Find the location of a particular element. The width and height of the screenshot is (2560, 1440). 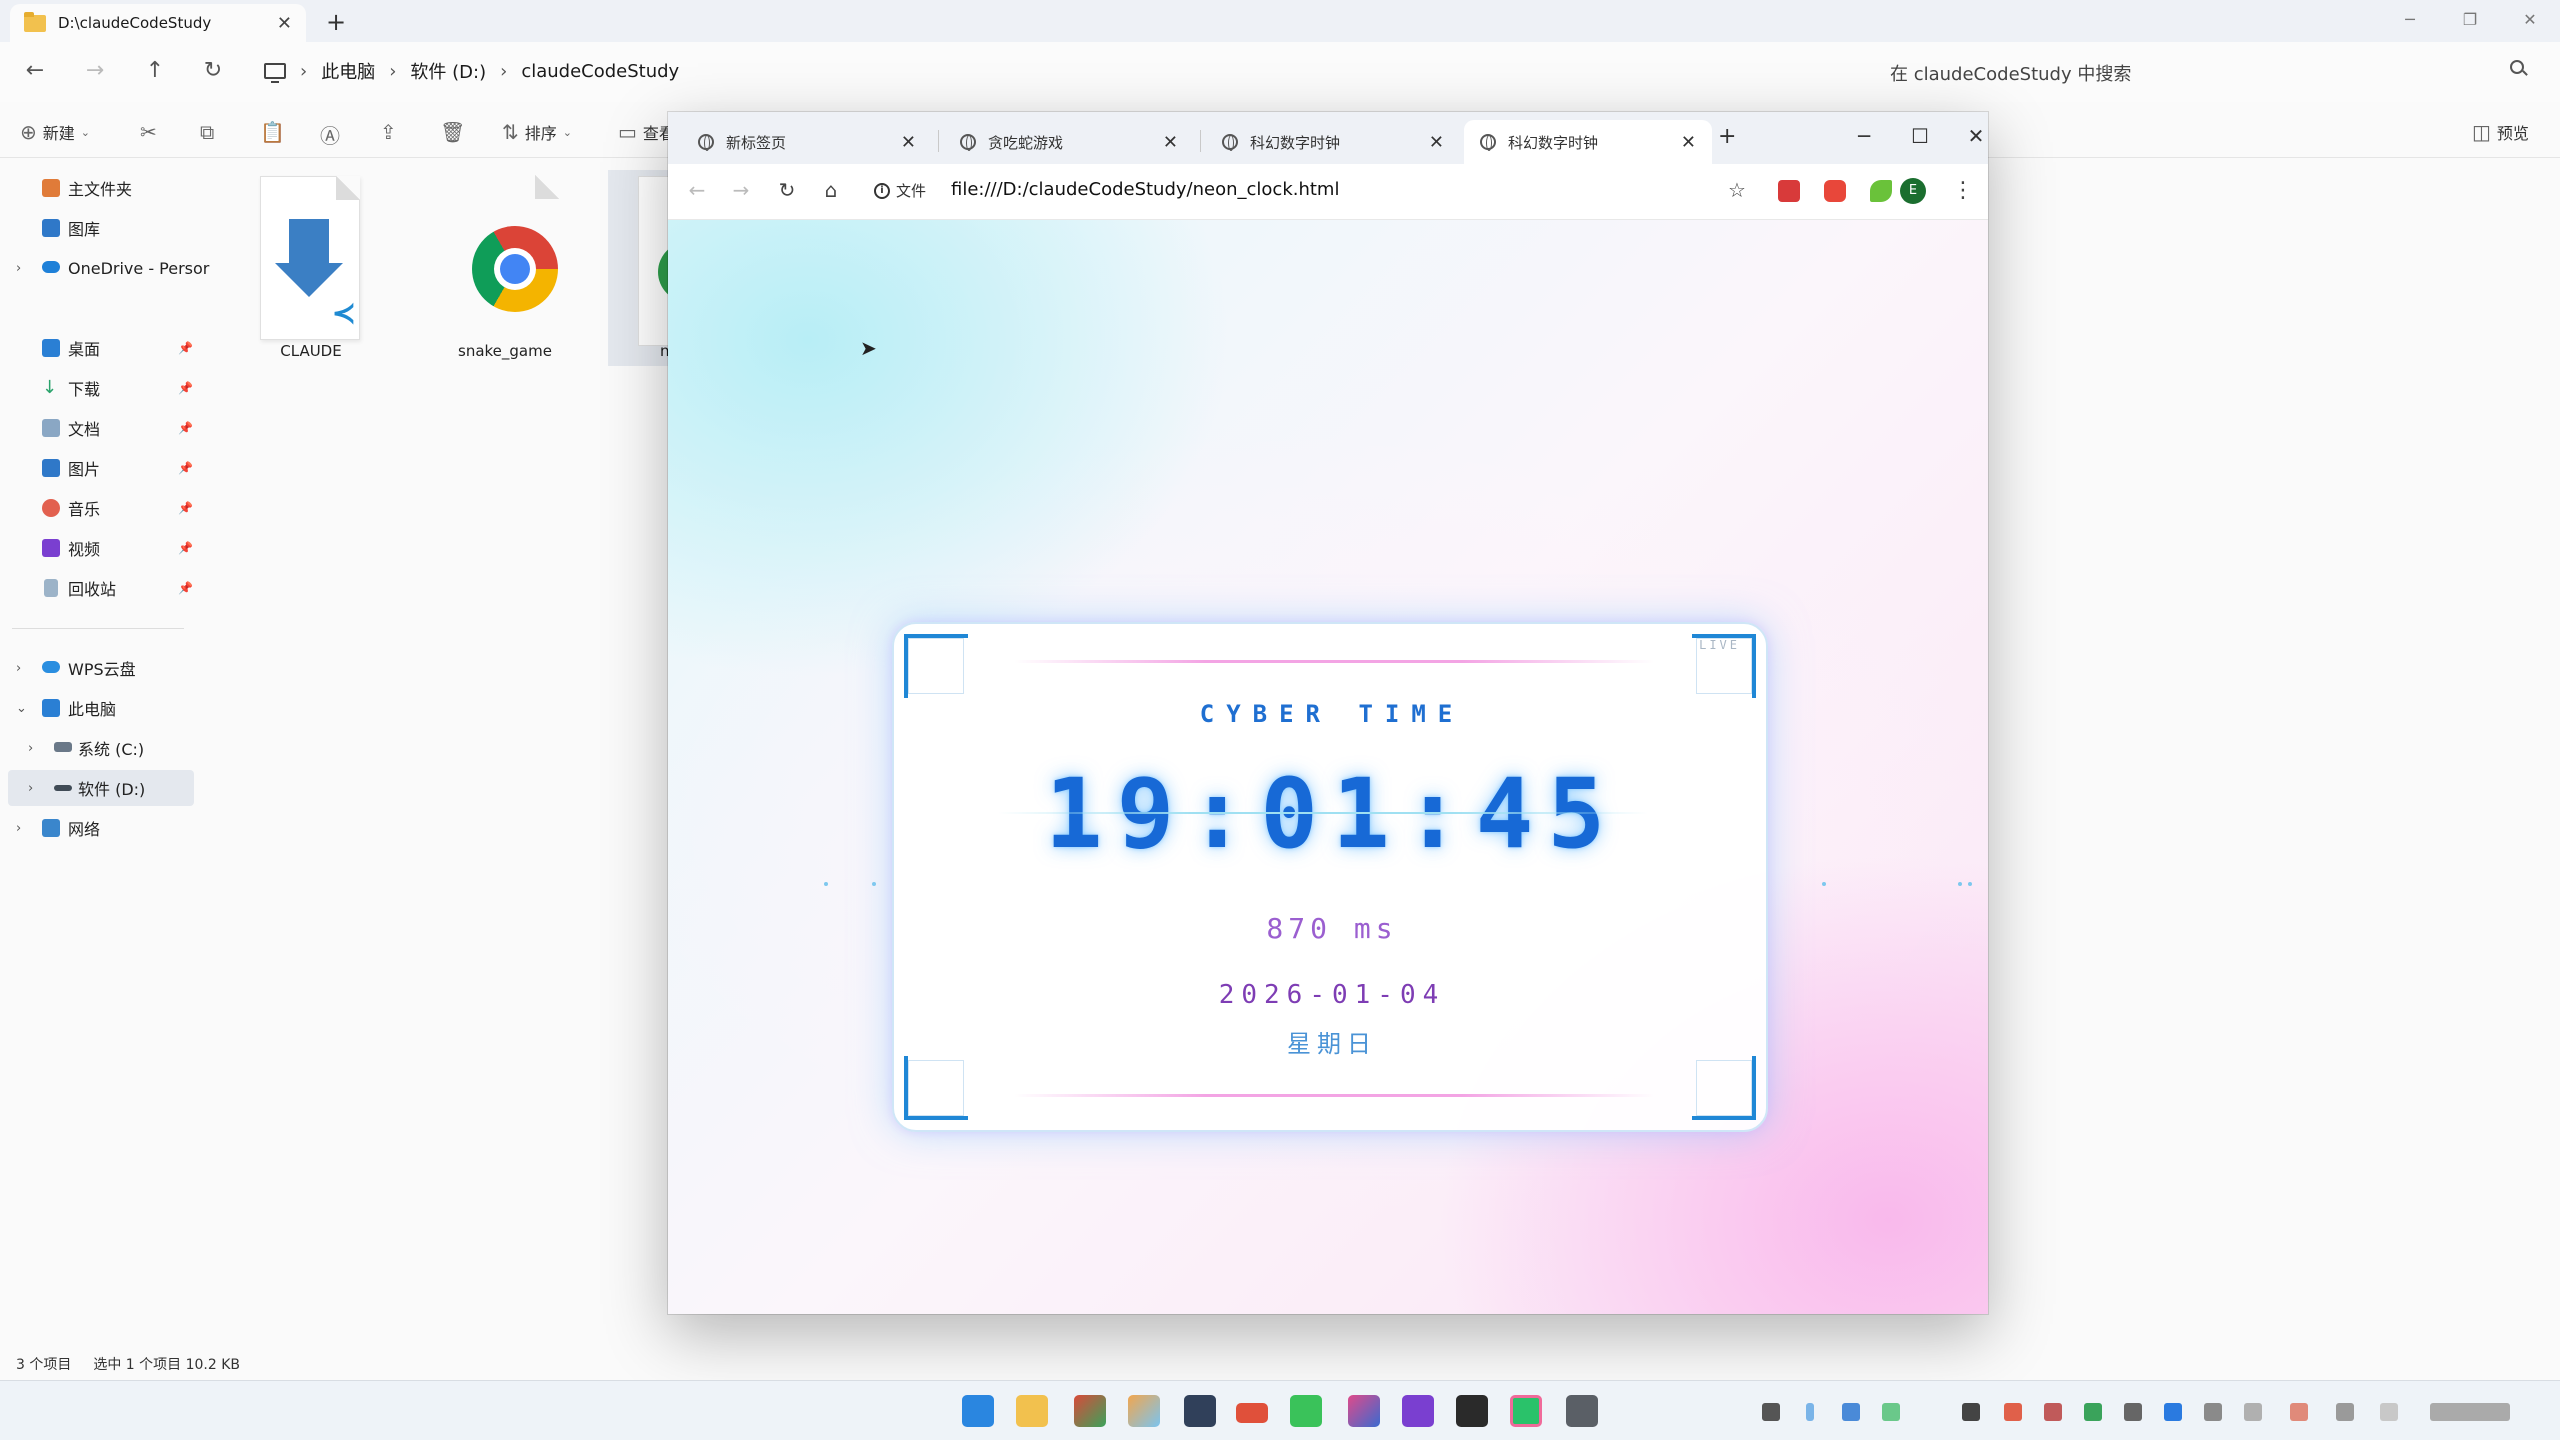

explorer-new-tab-button: + is located at coordinates (336, 22).